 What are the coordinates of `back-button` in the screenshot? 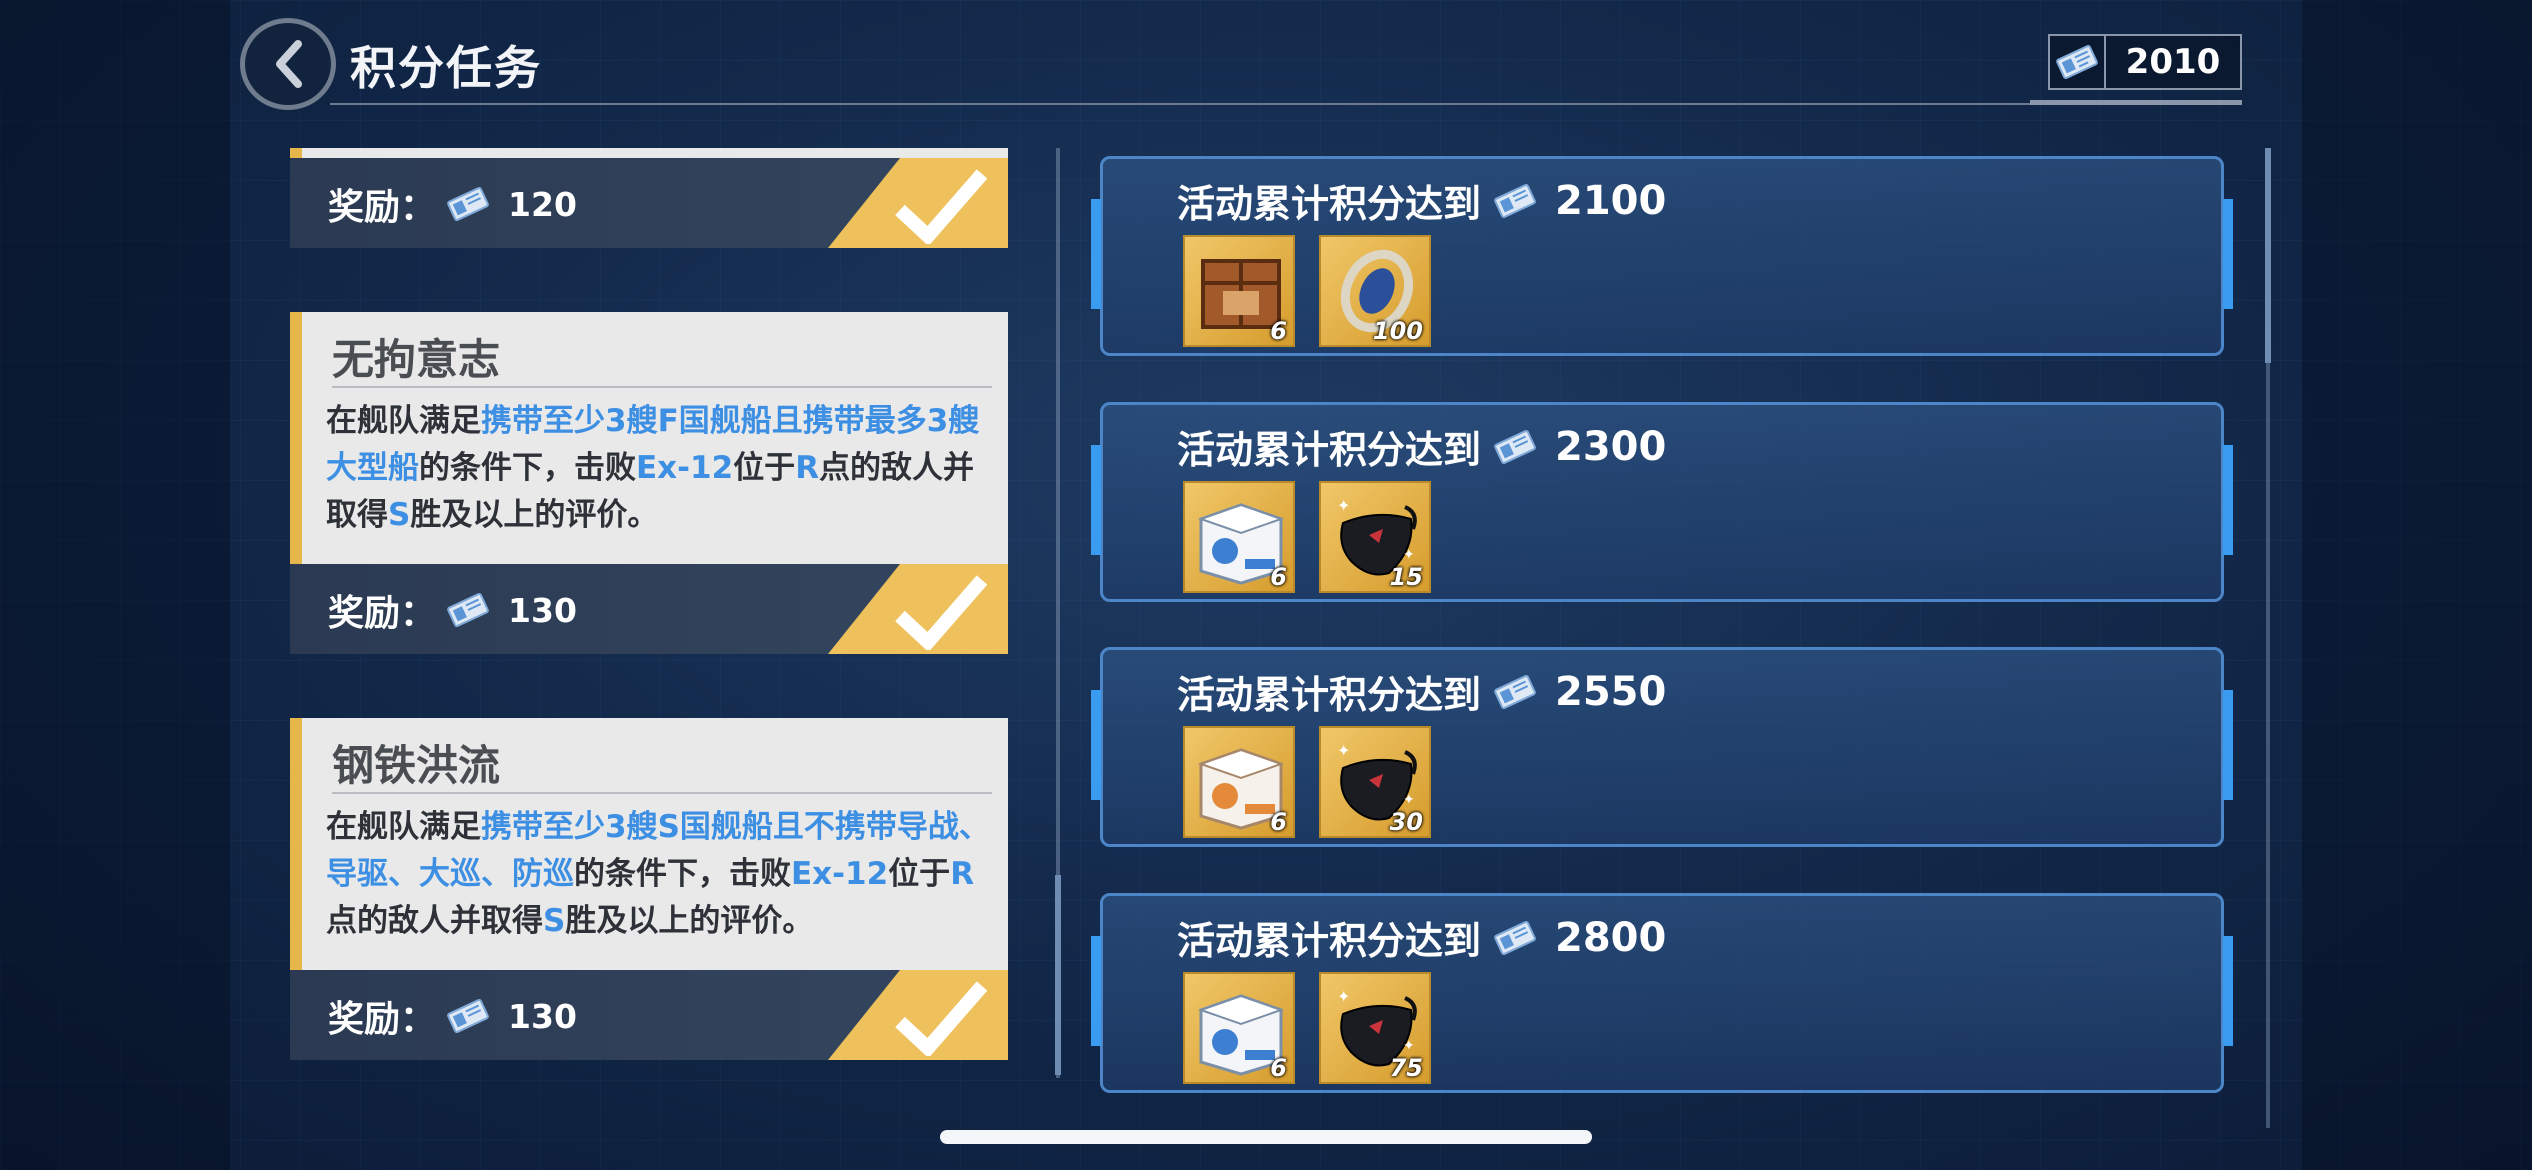 It's located at (288, 64).